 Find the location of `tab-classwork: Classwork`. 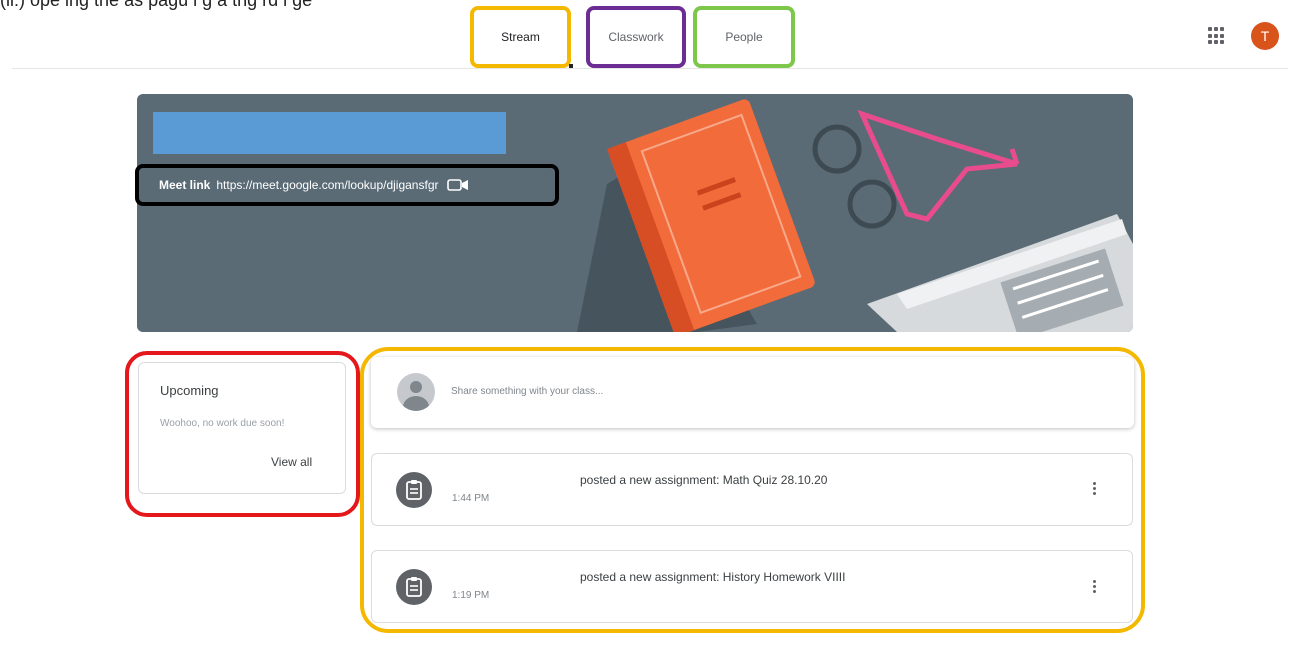

tab-classwork: Classwork is located at coordinates (636, 37).